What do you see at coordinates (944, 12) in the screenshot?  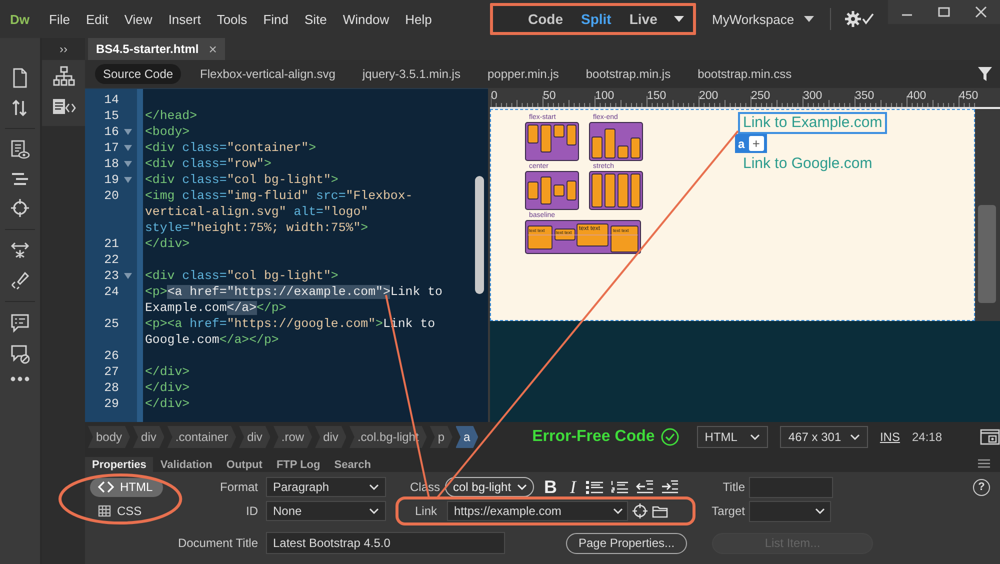 I see `maximize-icon` at bounding box center [944, 12].